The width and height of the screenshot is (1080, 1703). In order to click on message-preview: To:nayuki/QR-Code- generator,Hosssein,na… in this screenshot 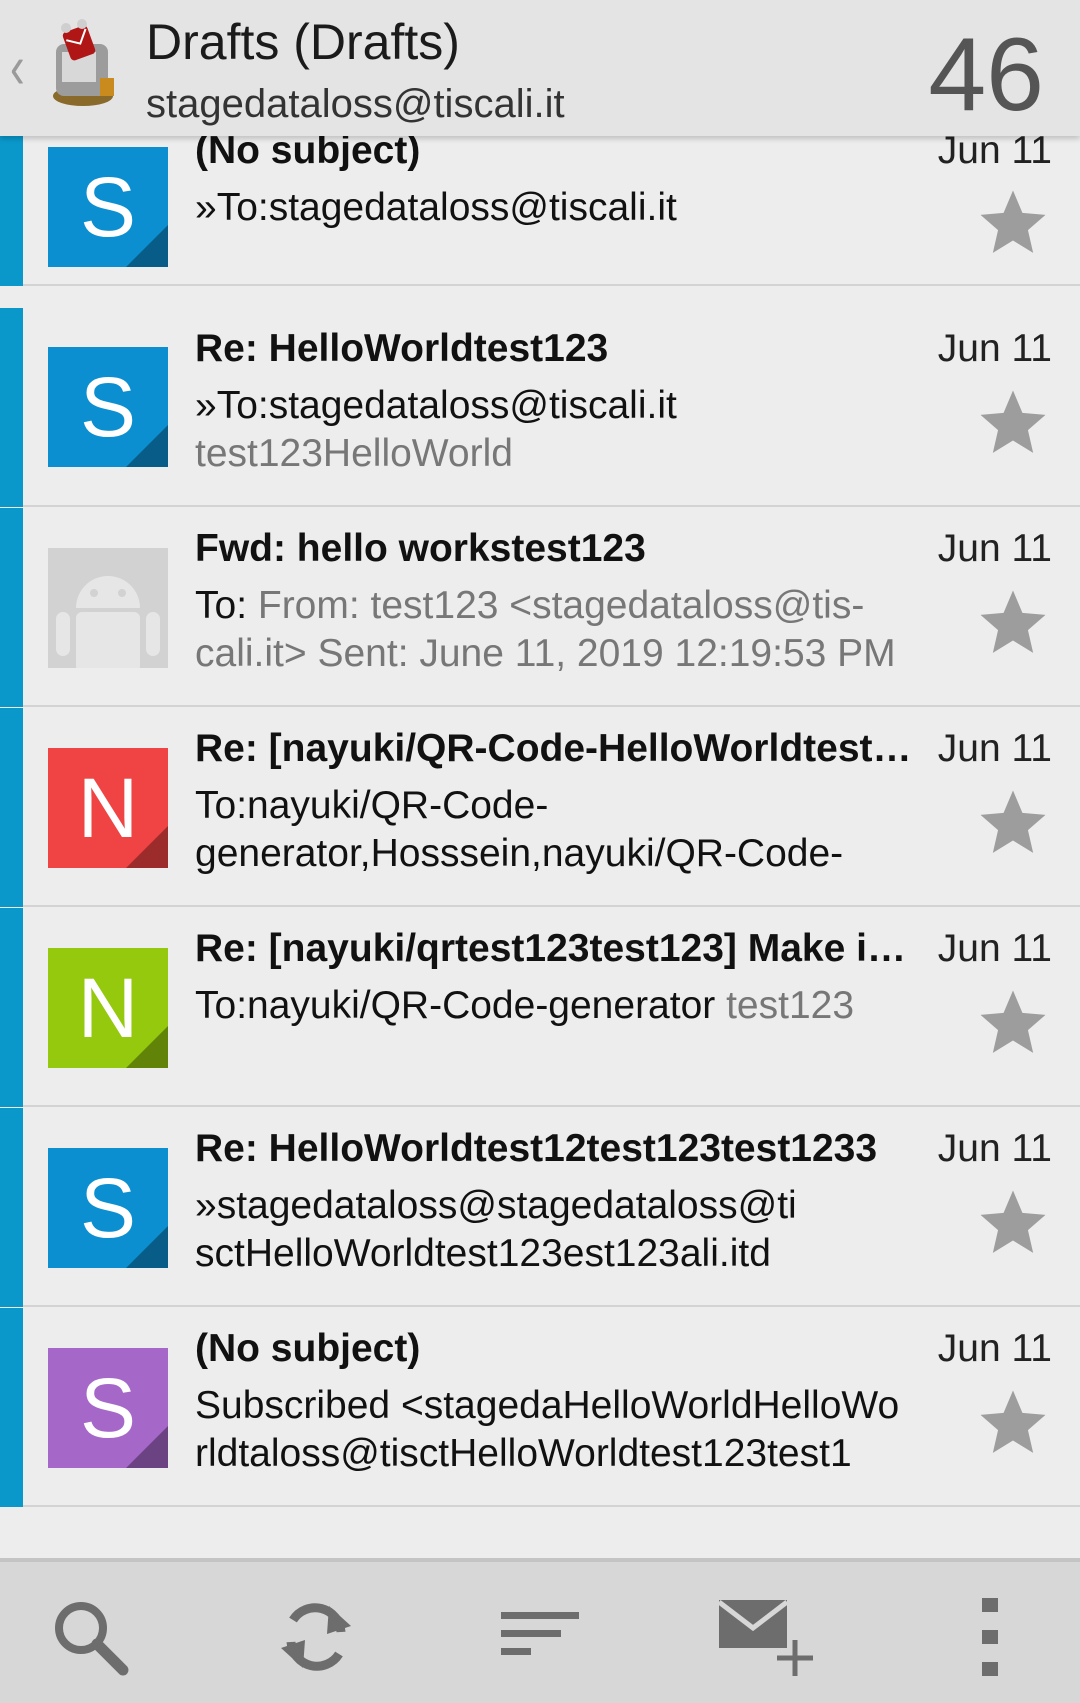, I will do `click(572, 830)`.